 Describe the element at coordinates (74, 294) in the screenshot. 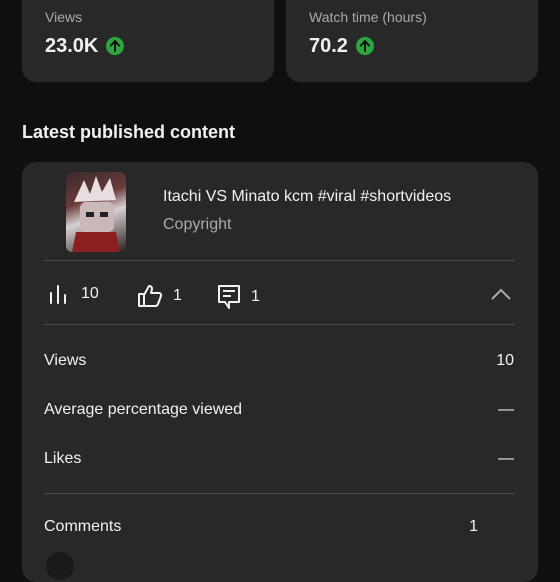

I see `views-metric: 10` at that location.